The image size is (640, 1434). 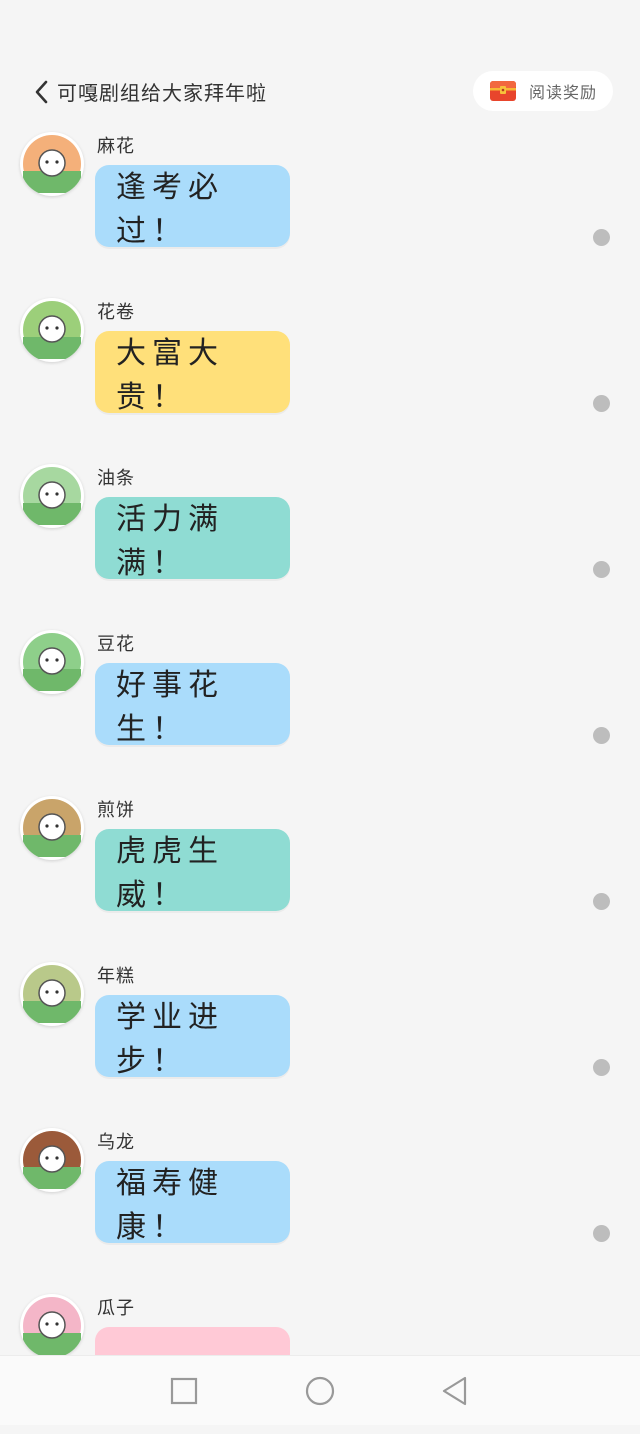 I want to click on message-bubble: 大富大贵！, so click(x=192, y=373).